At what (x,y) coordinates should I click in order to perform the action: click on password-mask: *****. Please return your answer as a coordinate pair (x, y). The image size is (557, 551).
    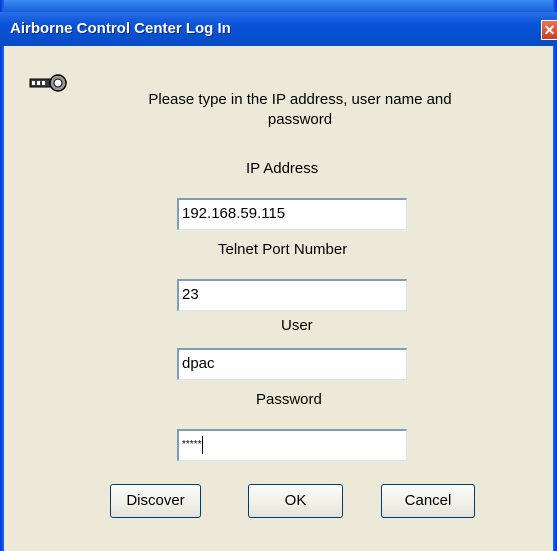
    Looking at the image, I should click on (192, 445).